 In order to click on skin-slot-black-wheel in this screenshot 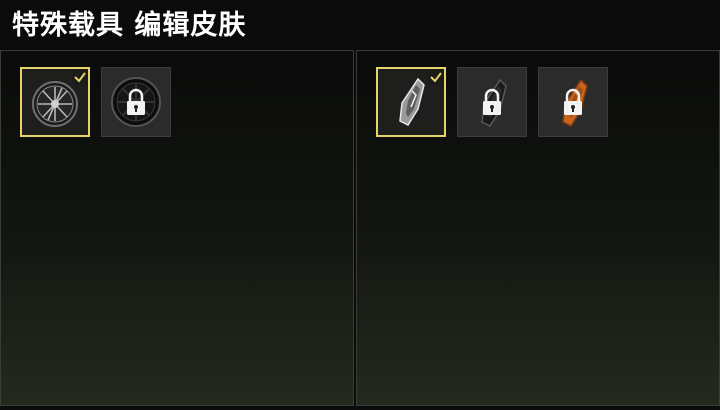, I will do `click(136, 102)`.